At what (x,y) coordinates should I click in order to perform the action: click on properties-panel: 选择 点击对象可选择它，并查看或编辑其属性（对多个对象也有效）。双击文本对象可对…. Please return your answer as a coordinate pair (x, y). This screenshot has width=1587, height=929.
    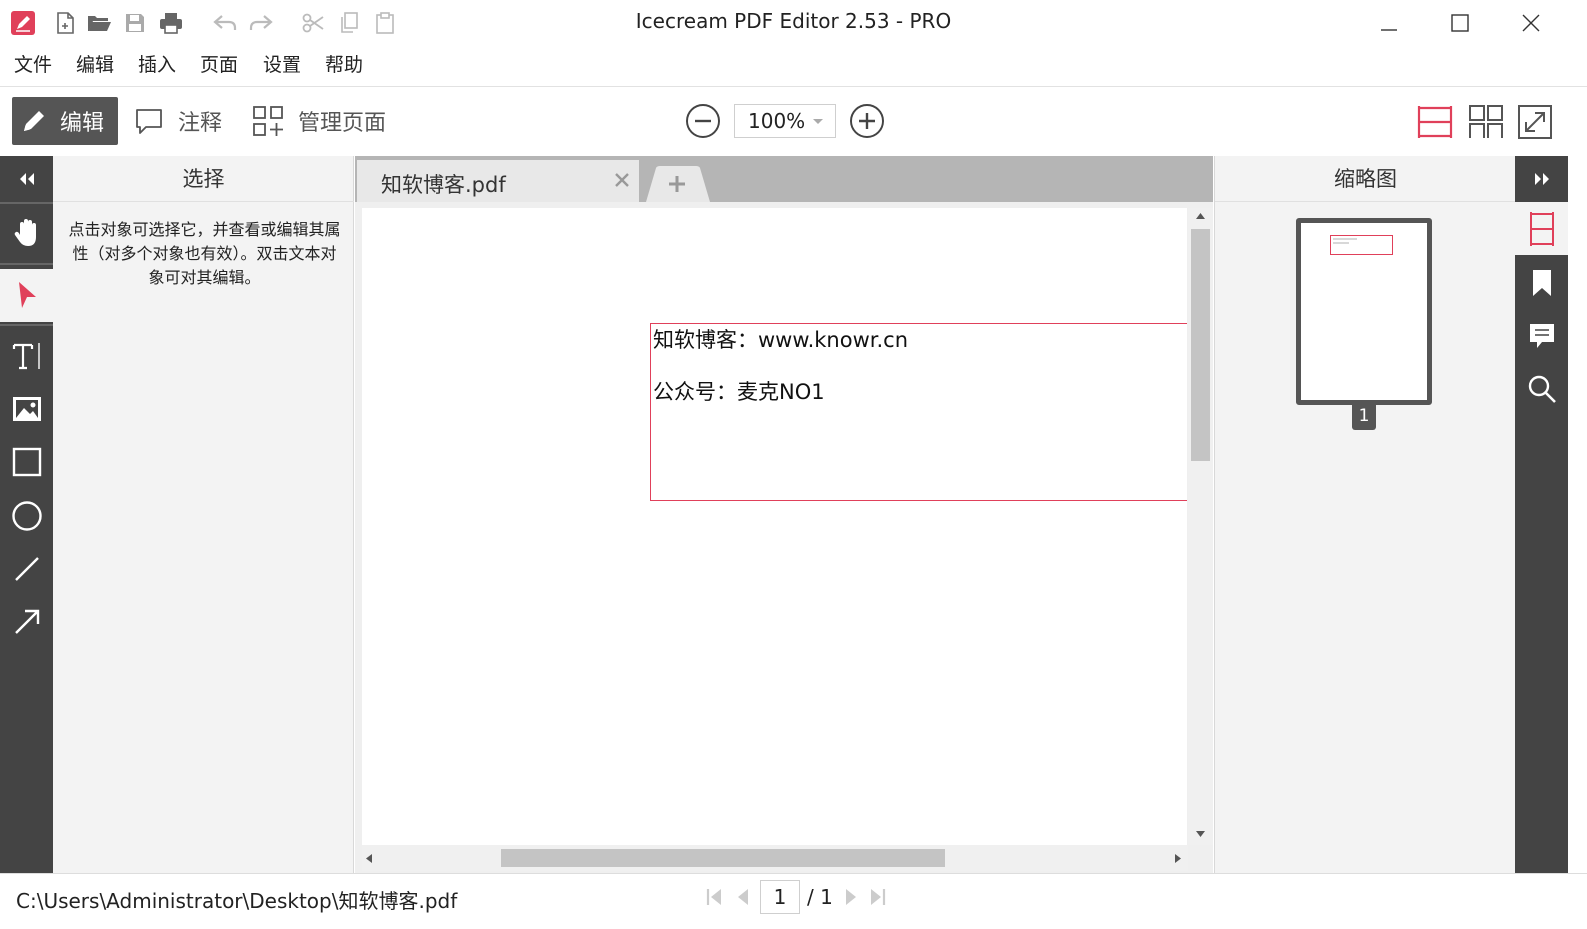
    Looking at the image, I should click on (203, 514).